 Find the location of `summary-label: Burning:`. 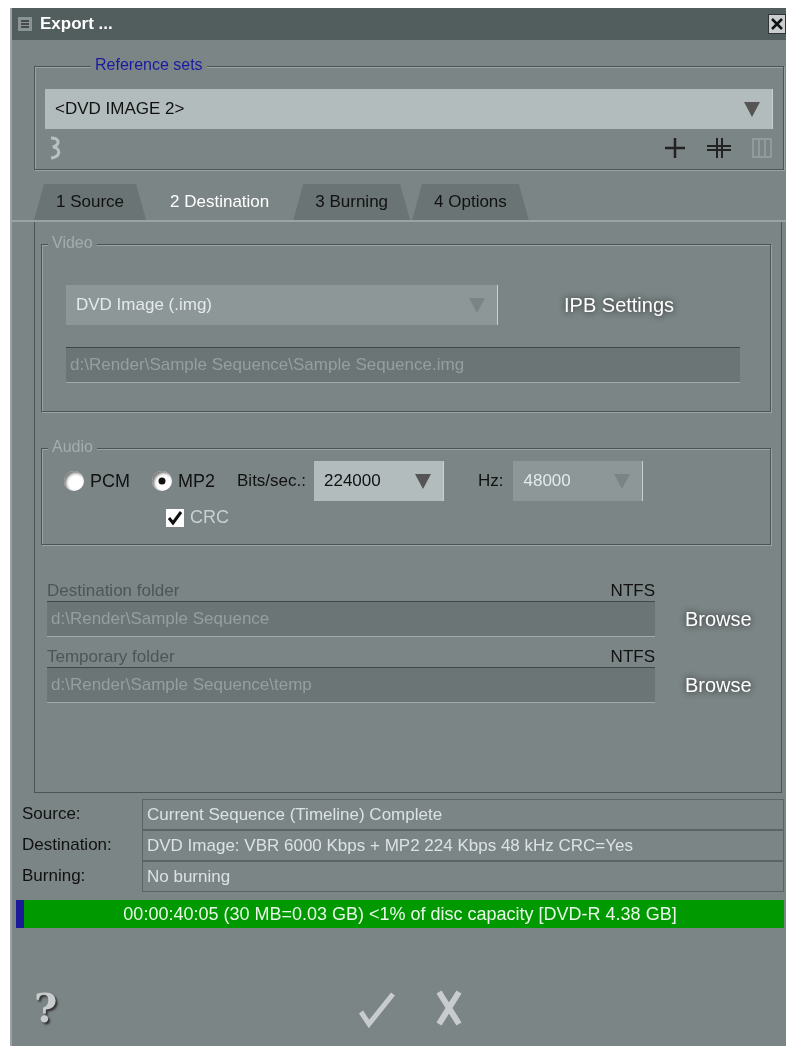

summary-label: Burning: is located at coordinates (54, 876).